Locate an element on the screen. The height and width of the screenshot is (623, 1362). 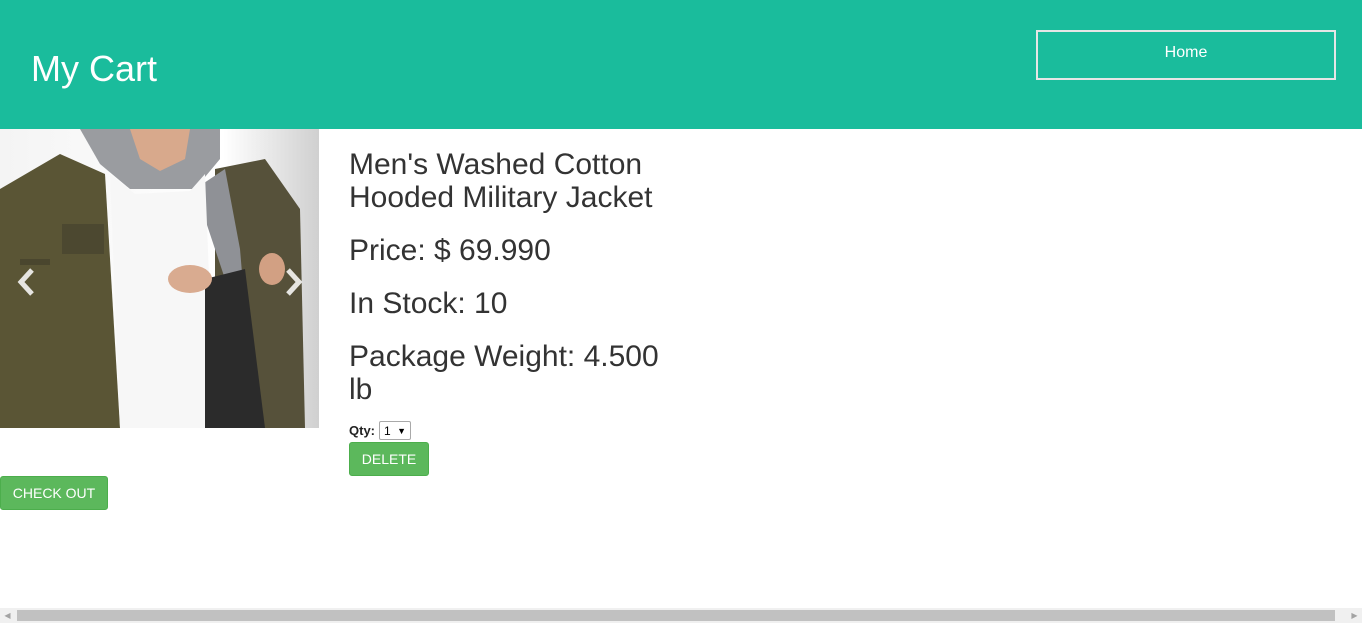
chevron-right-icon is located at coordinates (294, 282).